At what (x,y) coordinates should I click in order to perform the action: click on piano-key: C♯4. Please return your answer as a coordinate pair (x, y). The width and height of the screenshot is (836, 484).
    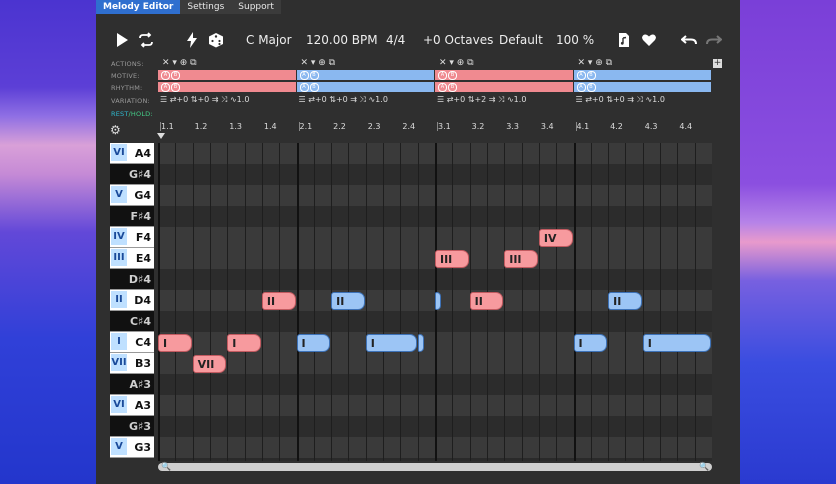
    Looking at the image, I should click on (132, 321).